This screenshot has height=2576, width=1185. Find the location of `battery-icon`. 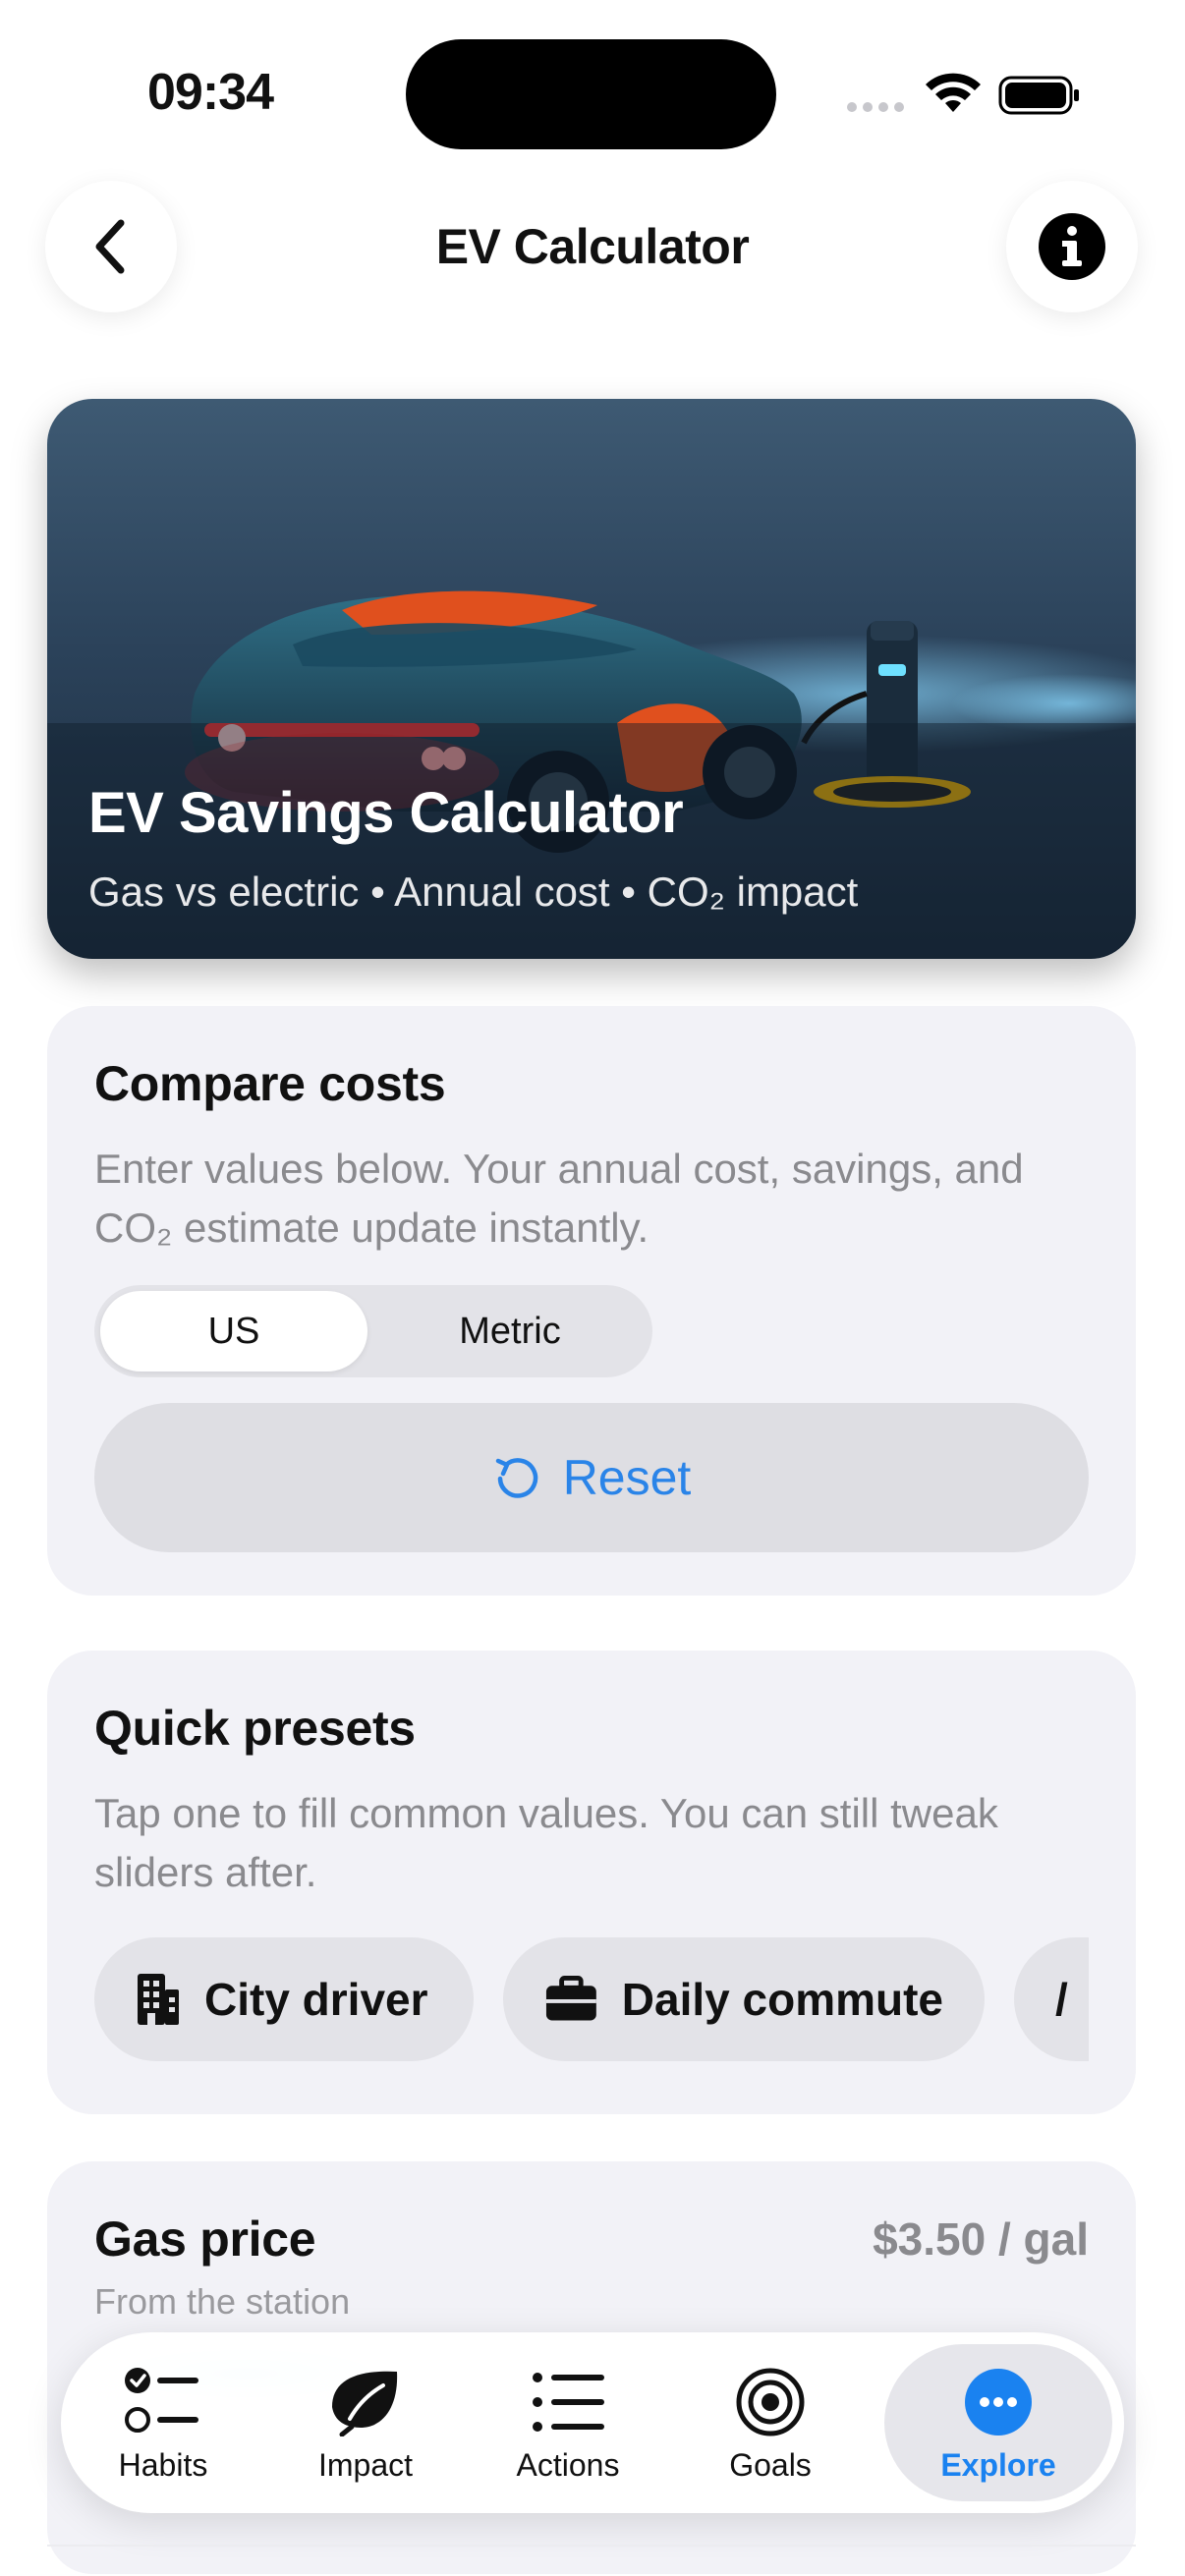

battery-icon is located at coordinates (1038, 95).